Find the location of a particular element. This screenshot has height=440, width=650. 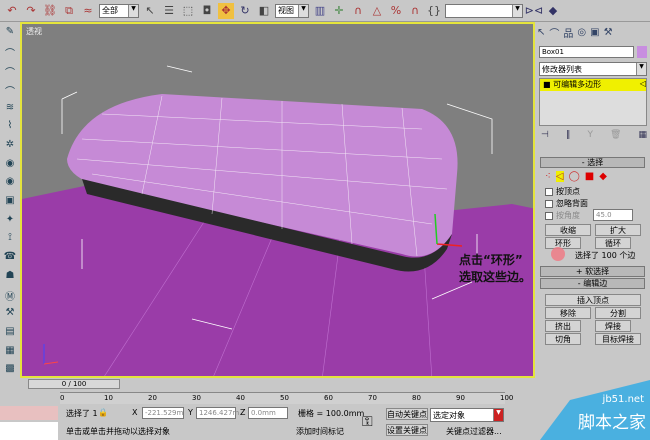

maxscript-input is located at coordinates (29, 431).